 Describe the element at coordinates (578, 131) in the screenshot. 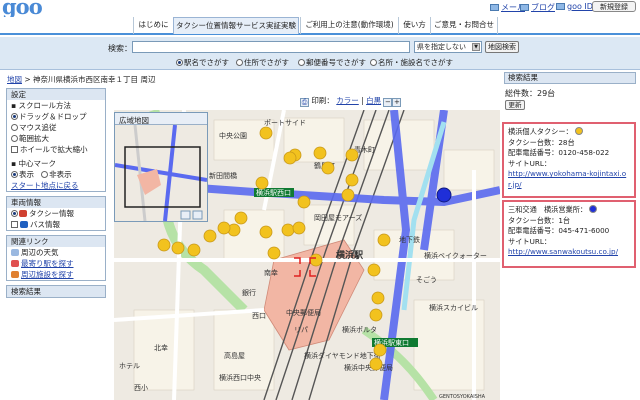

I see `taxi-dot-icon` at that location.